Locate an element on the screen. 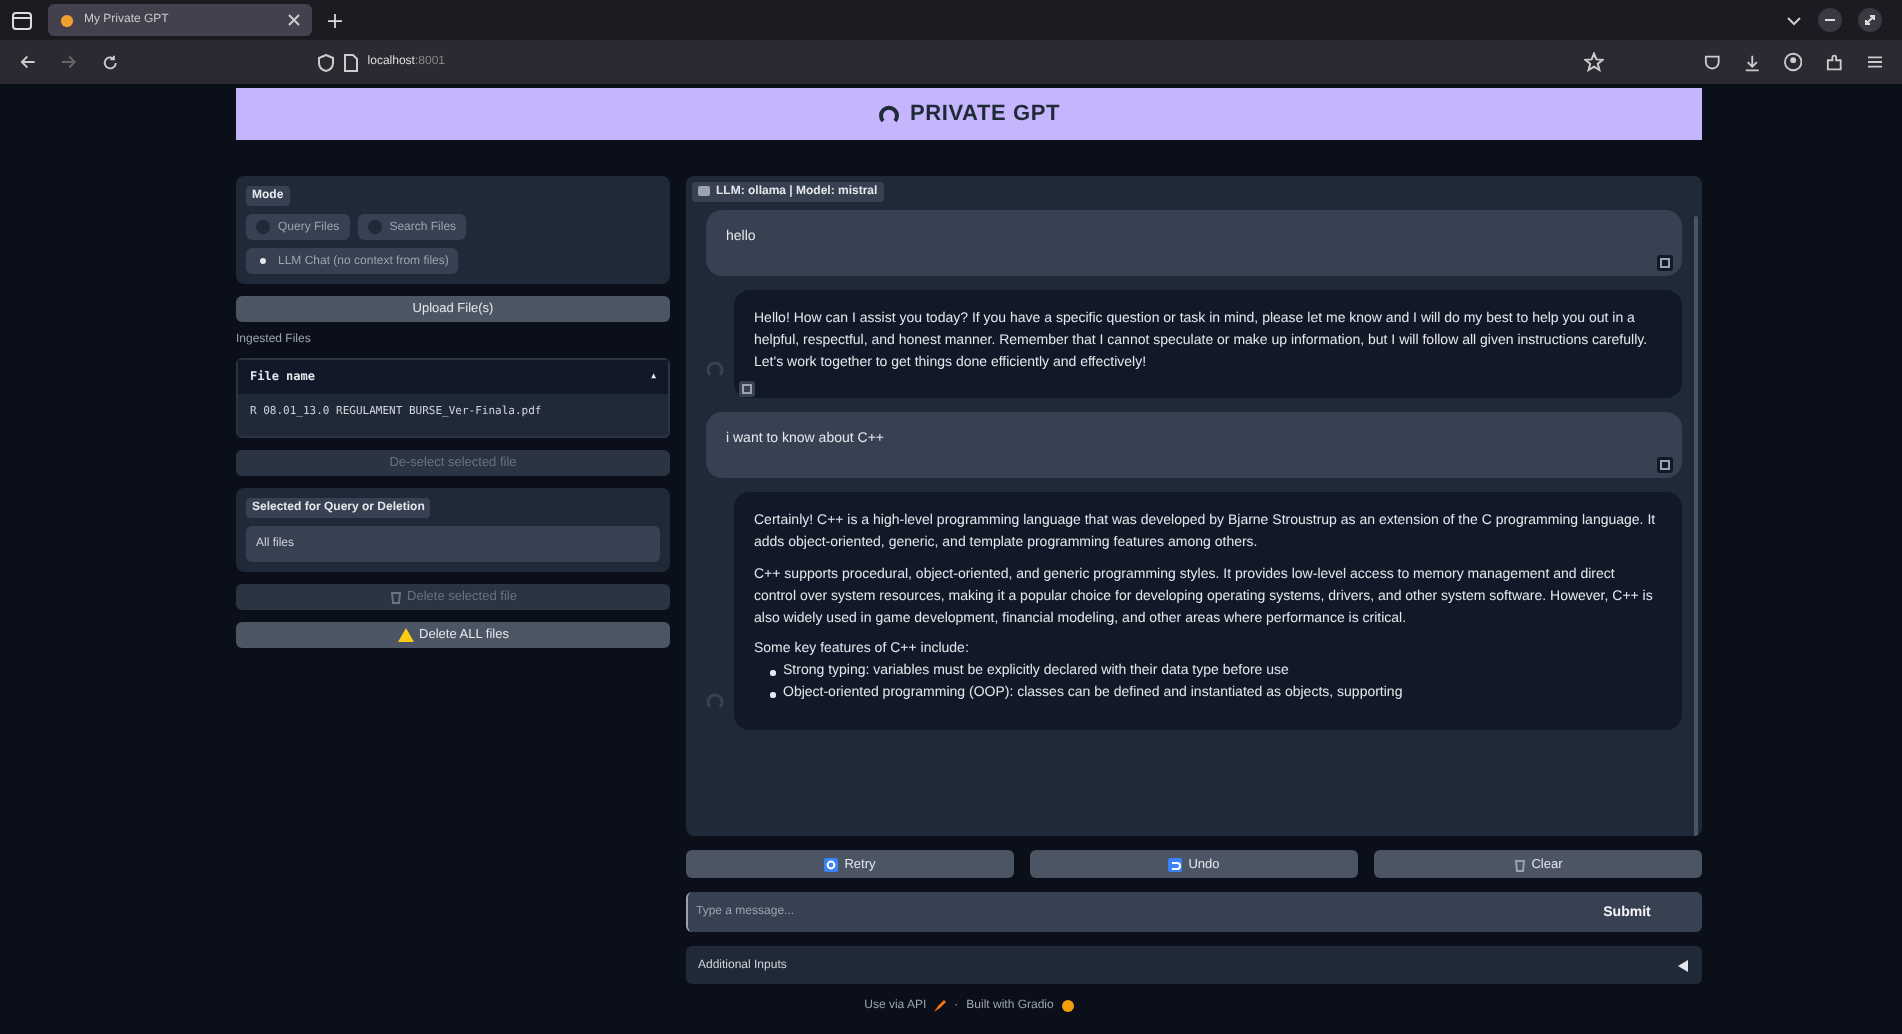 This screenshot has height=1034, width=1902. back-icon is located at coordinates (28, 62).